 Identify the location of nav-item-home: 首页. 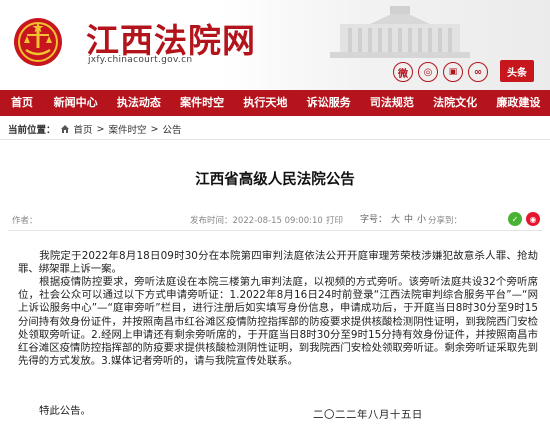
(22, 103).